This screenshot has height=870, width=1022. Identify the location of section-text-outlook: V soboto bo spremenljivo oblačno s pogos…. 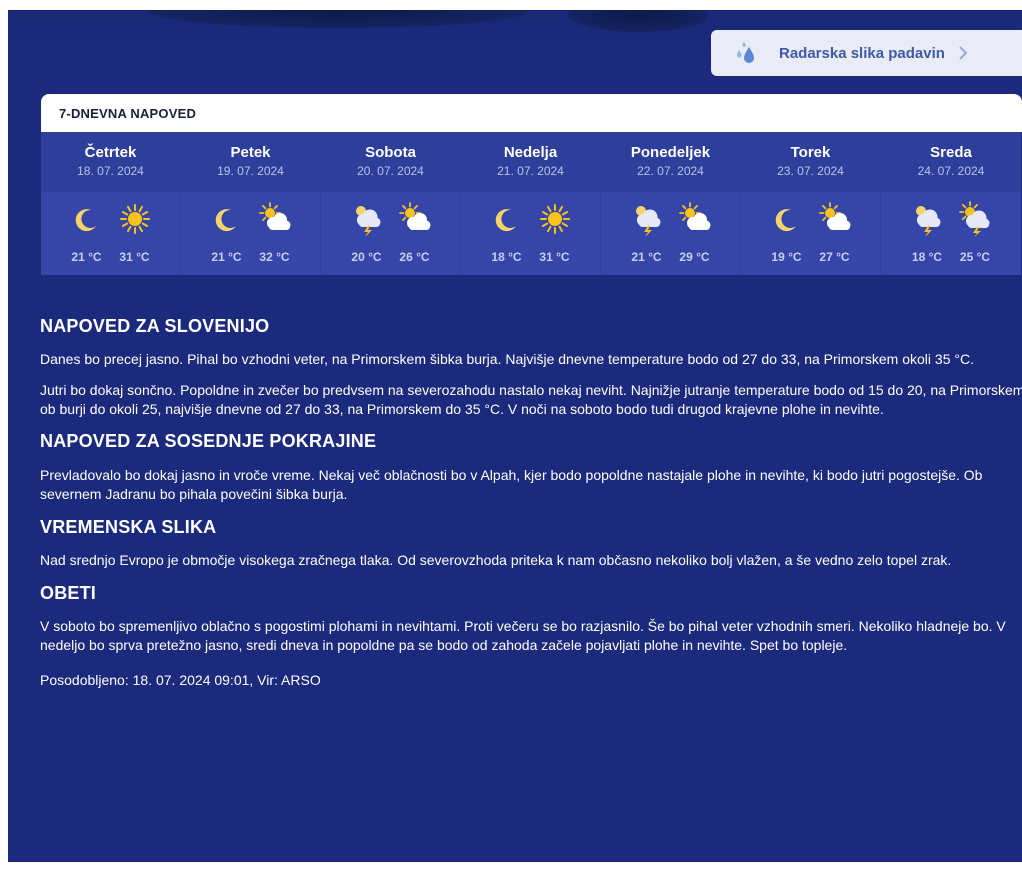
(523, 635).